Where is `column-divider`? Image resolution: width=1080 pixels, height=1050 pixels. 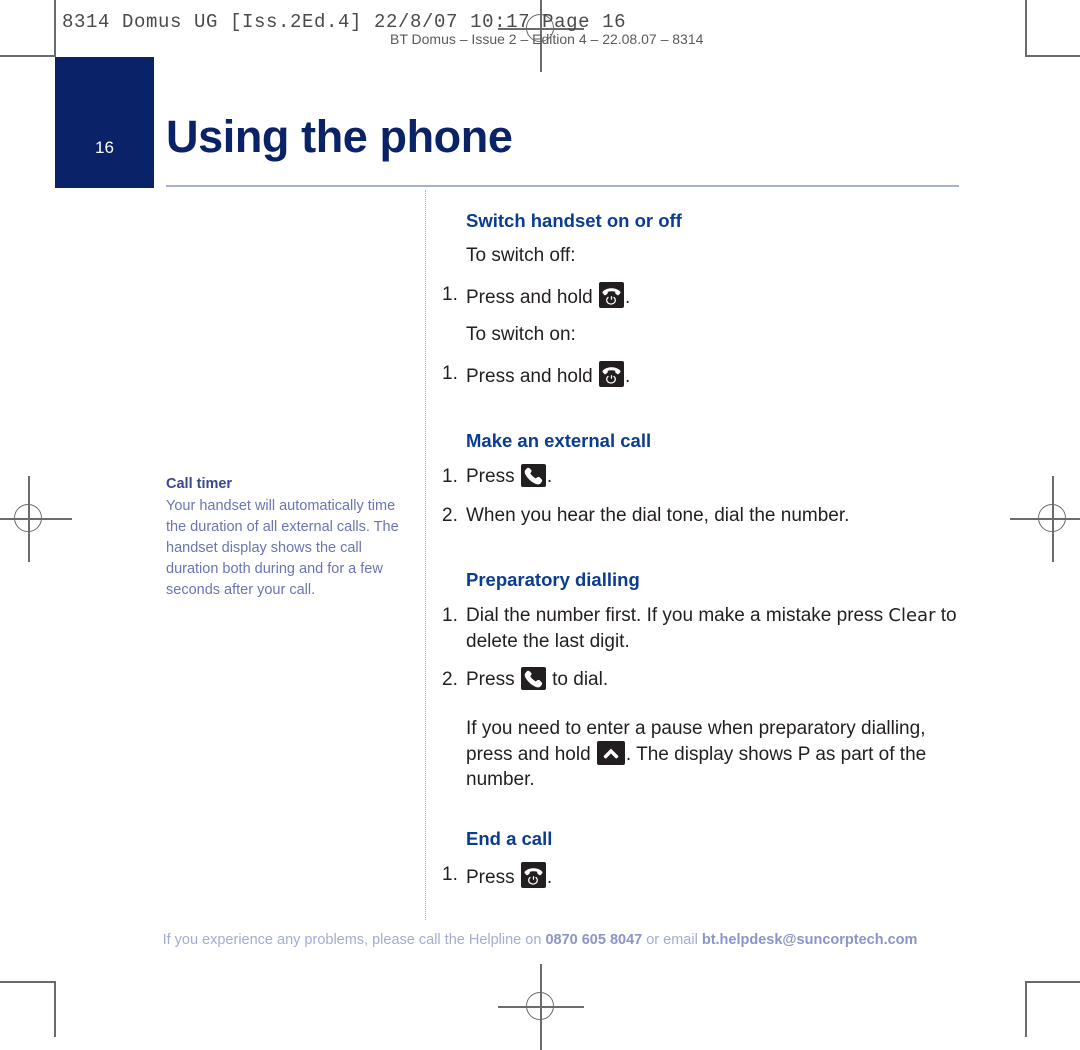 column-divider is located at coordinates (425, 555).